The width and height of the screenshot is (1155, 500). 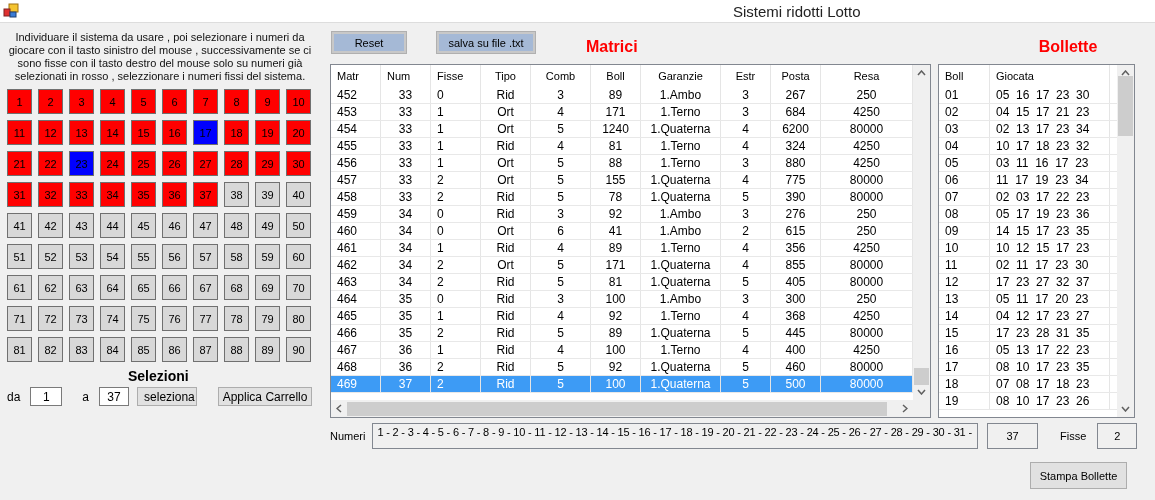 I want to click on table-row: 459 34 0 Rid 3 92 1.Ambo 3 276 250, so click(x=622, y=214).